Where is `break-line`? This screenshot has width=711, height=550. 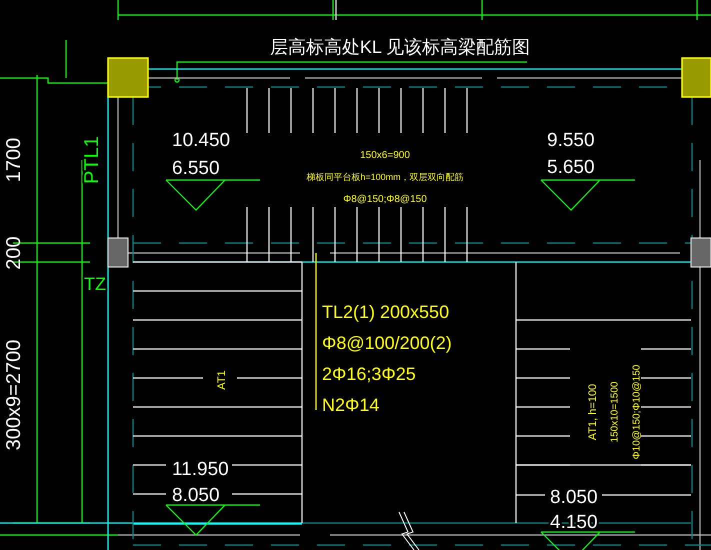
break-line is located at coordinates (409, 531).